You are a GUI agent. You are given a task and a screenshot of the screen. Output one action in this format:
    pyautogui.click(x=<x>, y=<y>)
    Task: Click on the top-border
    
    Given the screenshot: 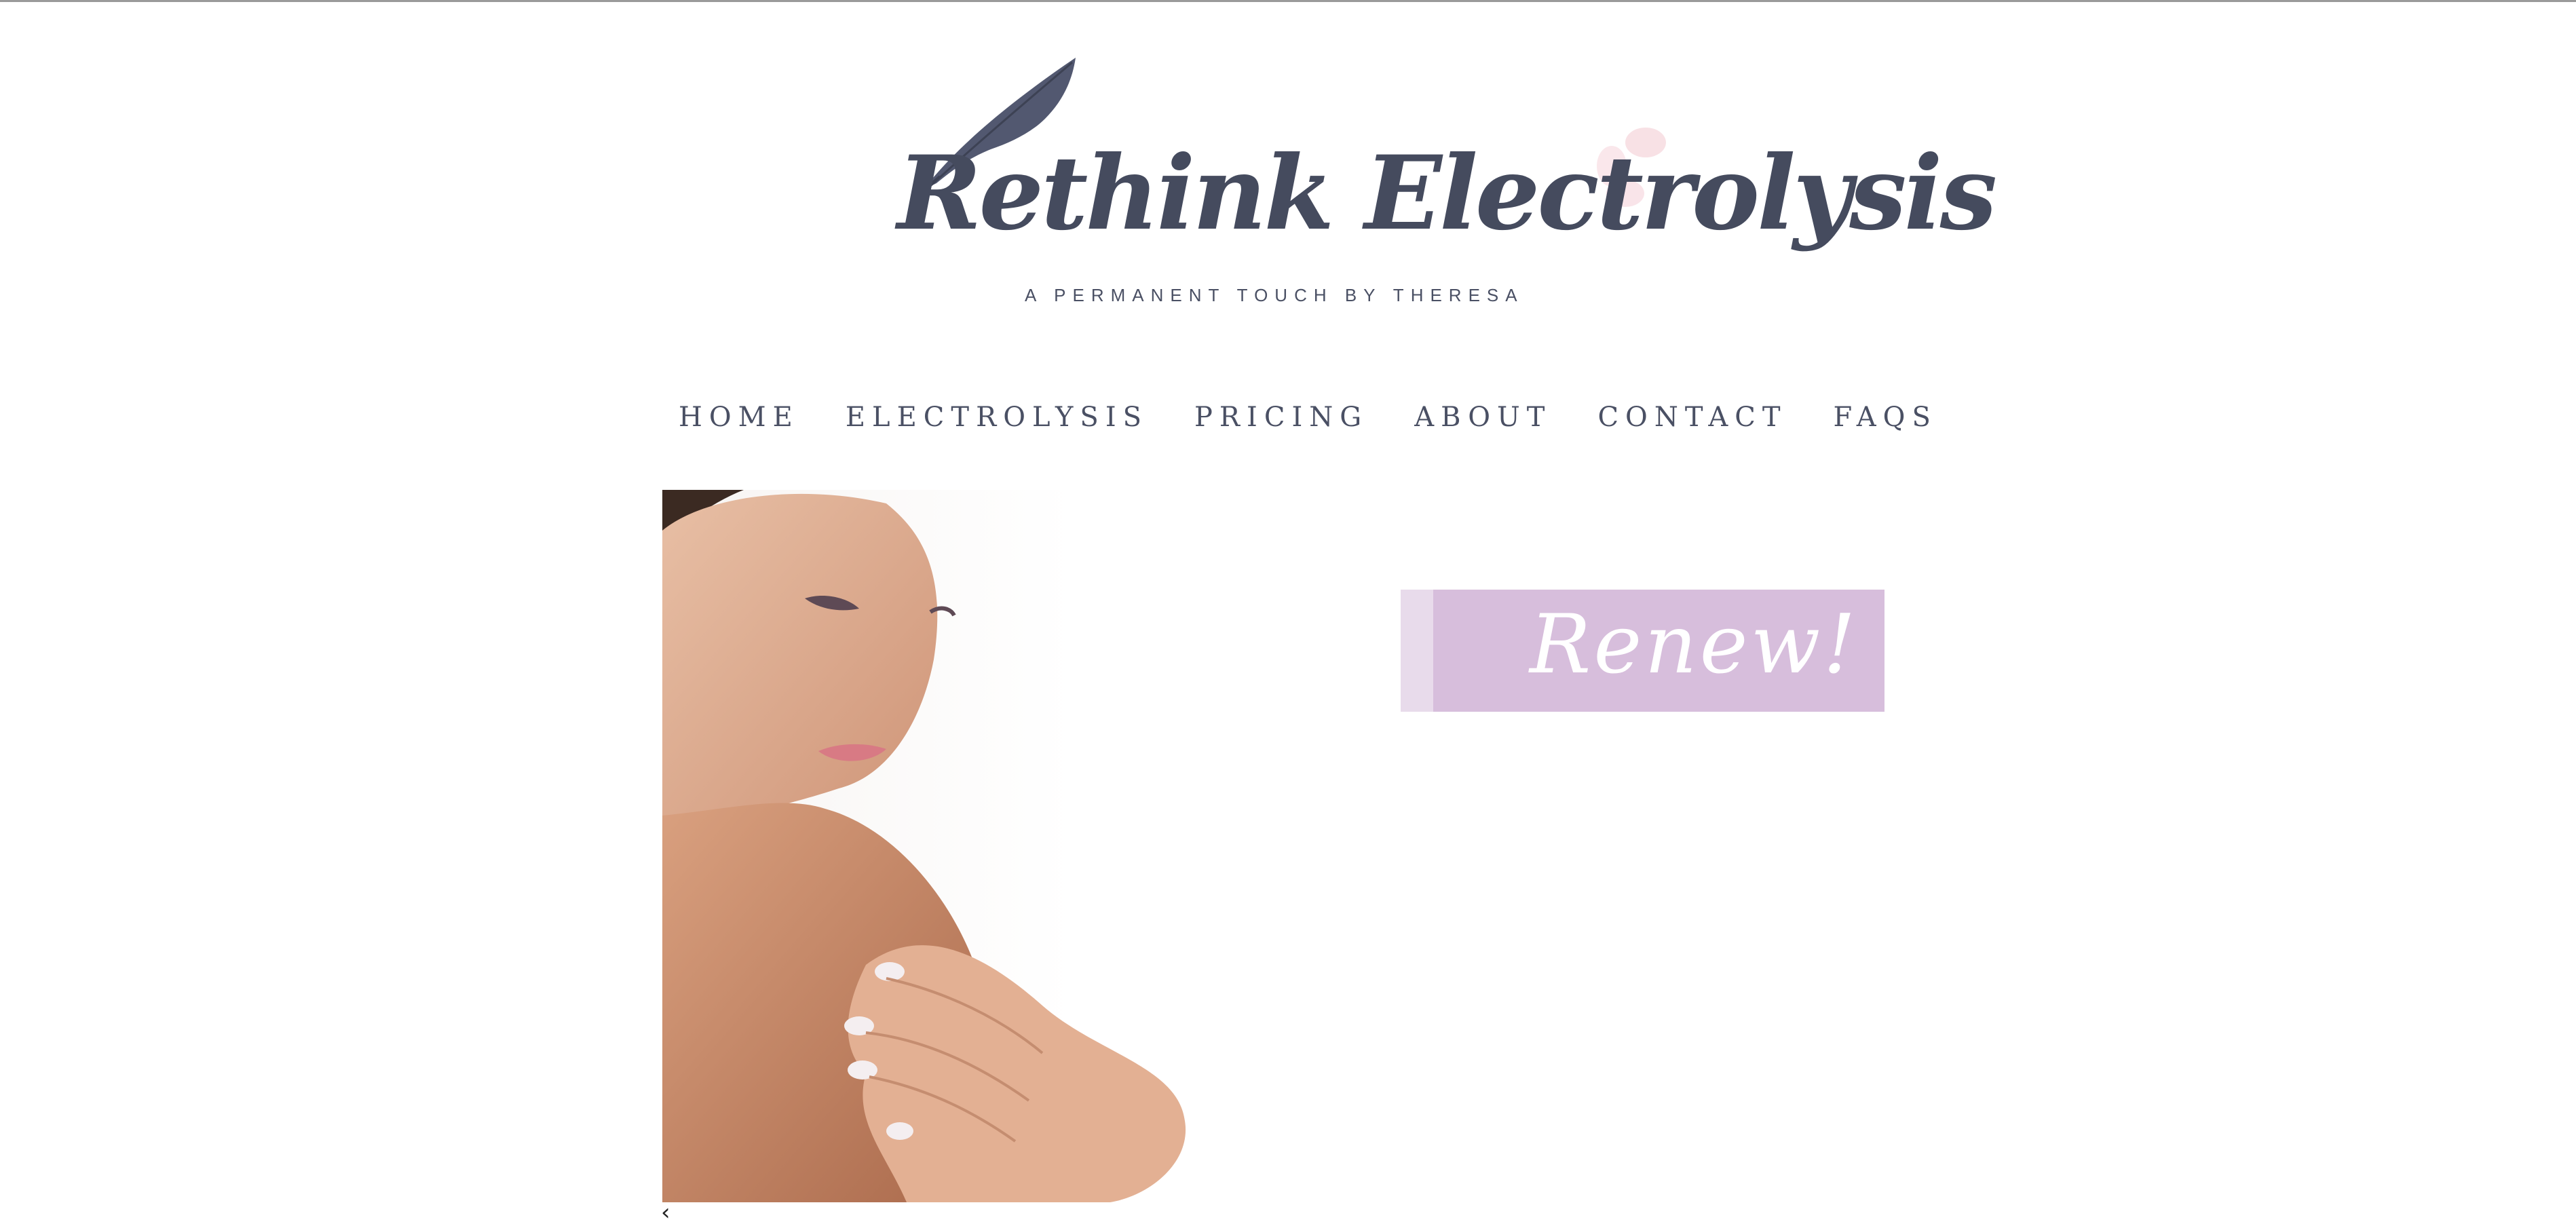 What is the action you would take?
    pyautogui.click(x=1288, y=1)
    